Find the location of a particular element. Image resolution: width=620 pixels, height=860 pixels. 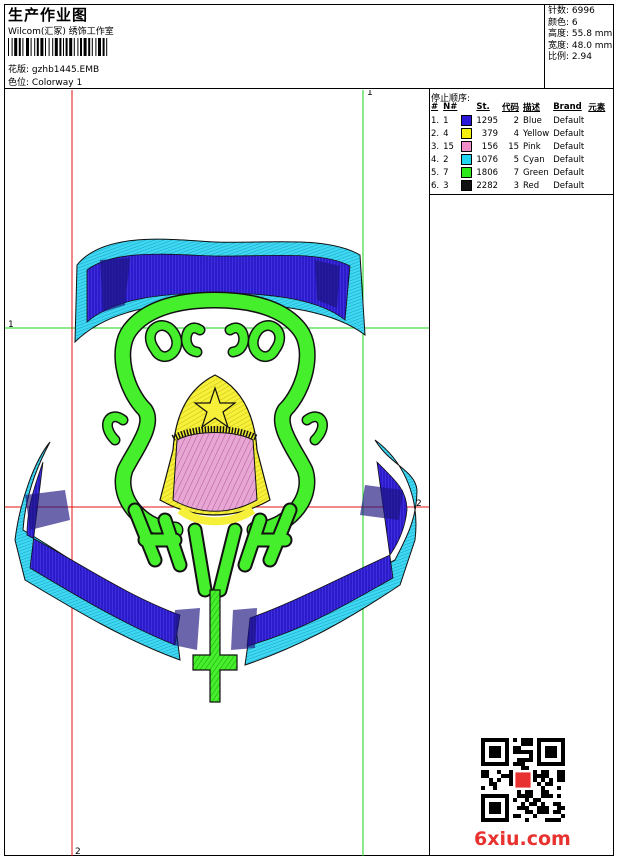

colorway-row: 色位: Colorway 1 is located at coordinates (45, 81).